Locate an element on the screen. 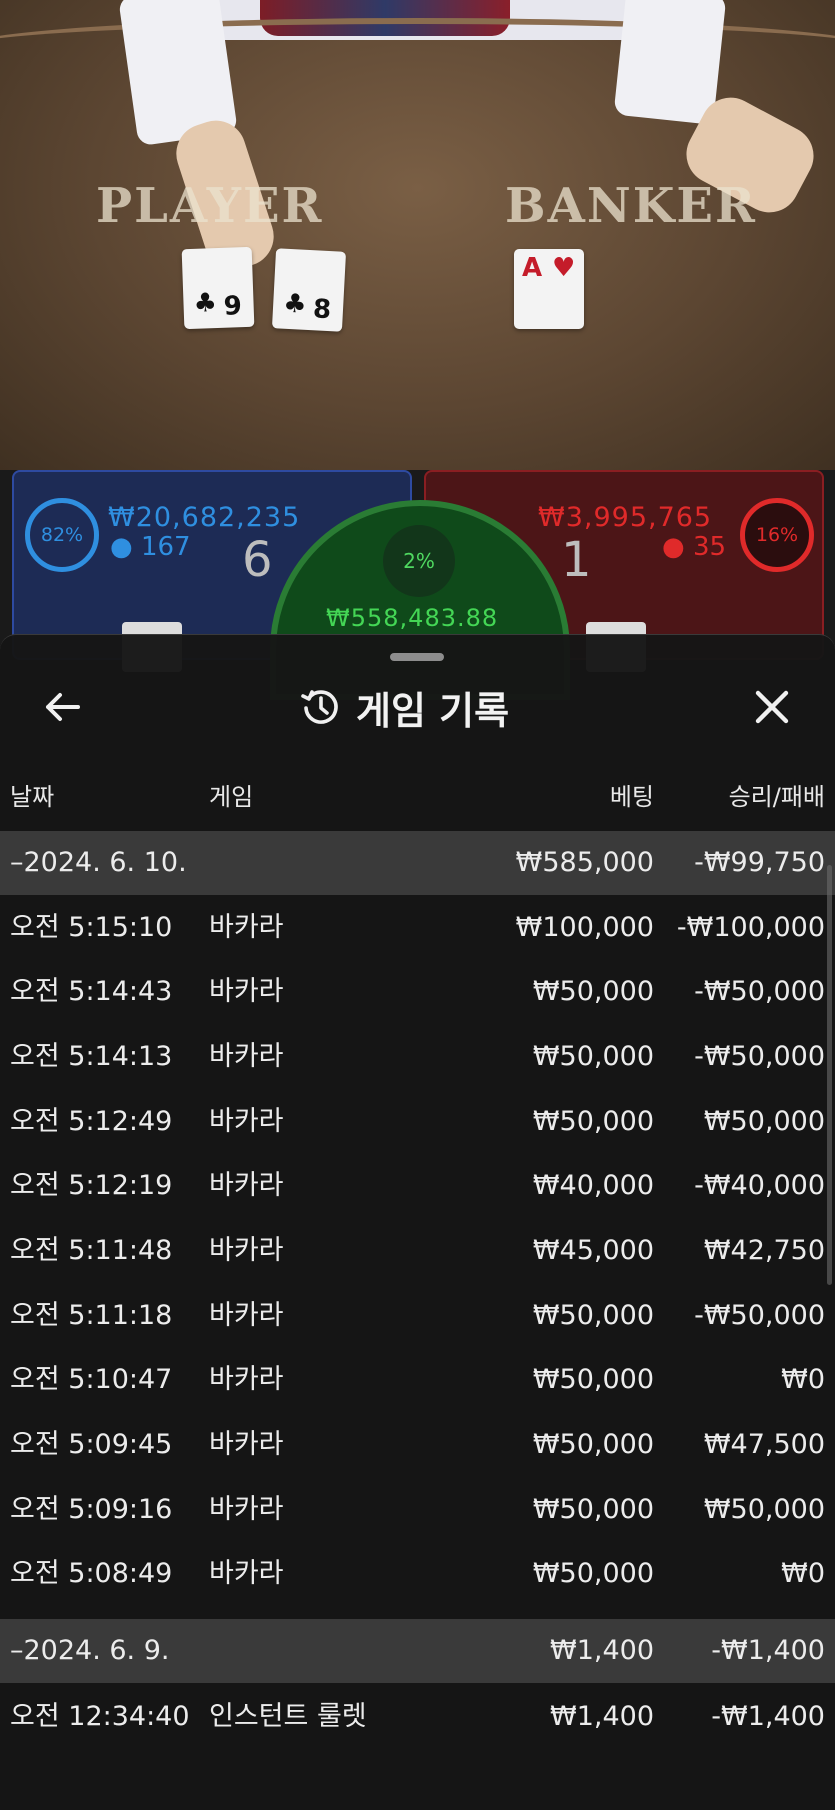 The image size is (835, 1810). row-result: -₩40,000 is located at coordinates (759, 1185).